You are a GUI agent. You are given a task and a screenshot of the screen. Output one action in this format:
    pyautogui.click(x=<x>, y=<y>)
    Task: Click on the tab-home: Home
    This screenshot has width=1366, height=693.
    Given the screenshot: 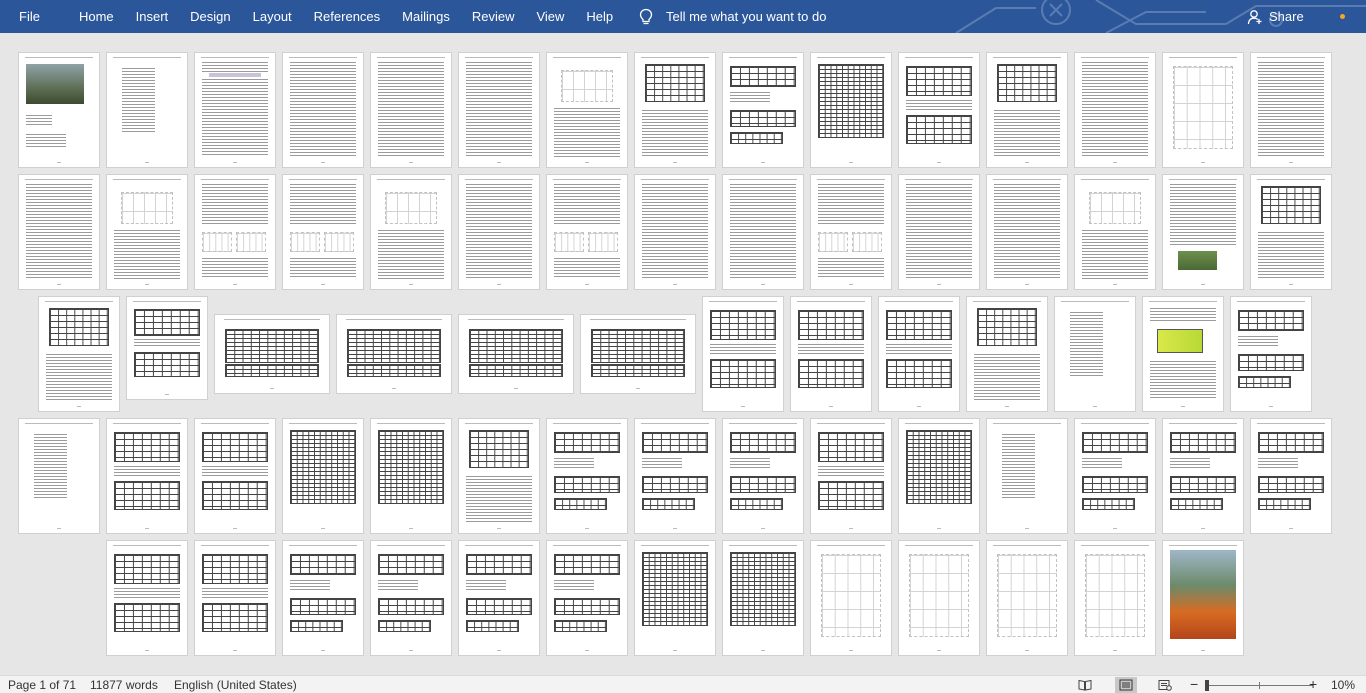 What is the action you would take?
    pyautogui.click(x=96, y=16)
    